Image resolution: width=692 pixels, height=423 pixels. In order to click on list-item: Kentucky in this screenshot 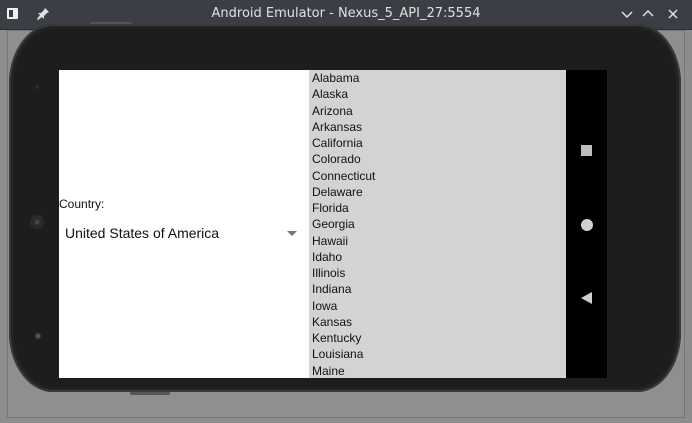, I will do `click(437, 338)`.